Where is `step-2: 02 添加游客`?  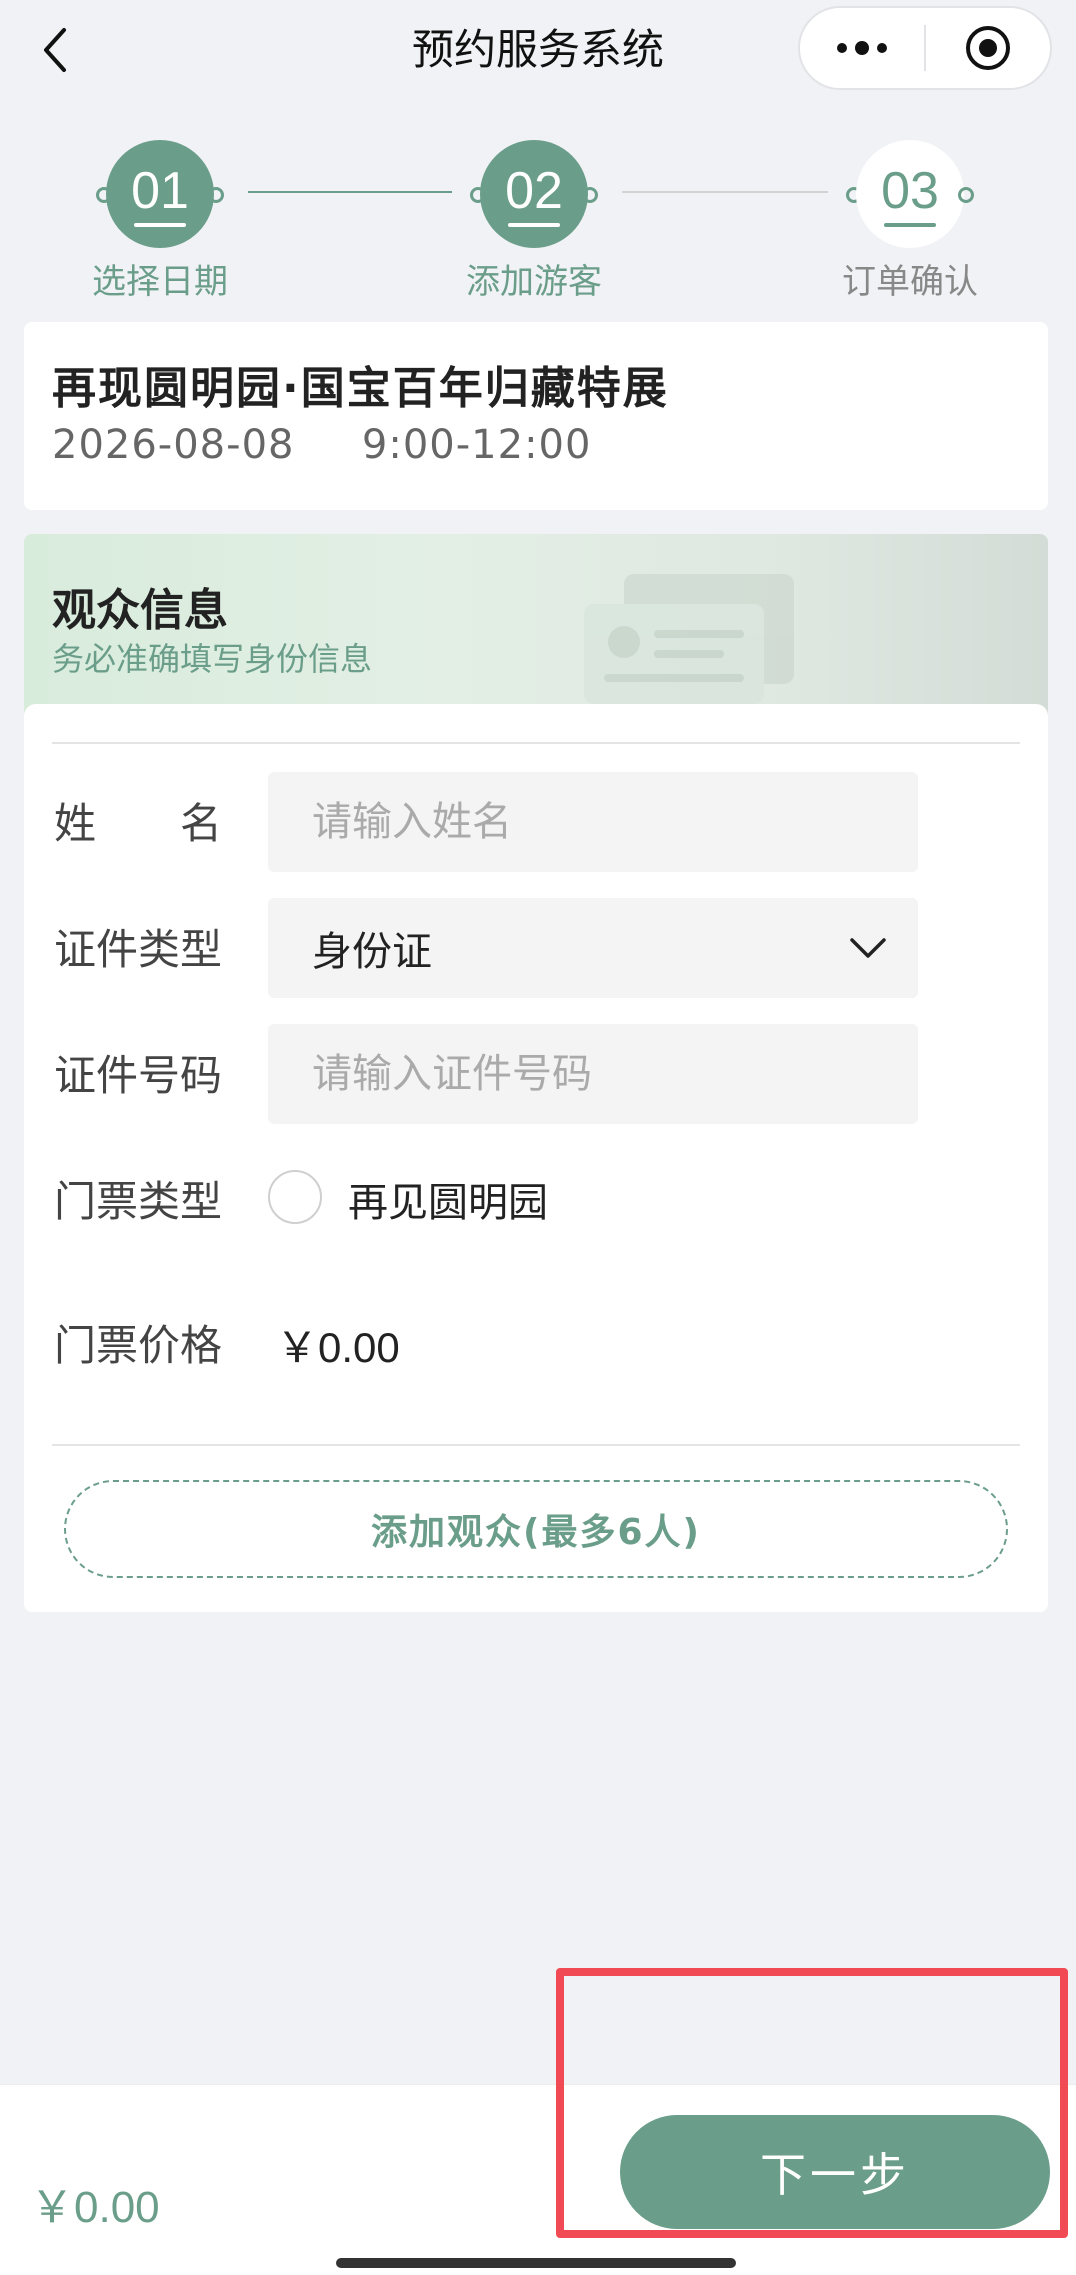
step-2: 02 添加游客 is located at coordinates (530, 221).